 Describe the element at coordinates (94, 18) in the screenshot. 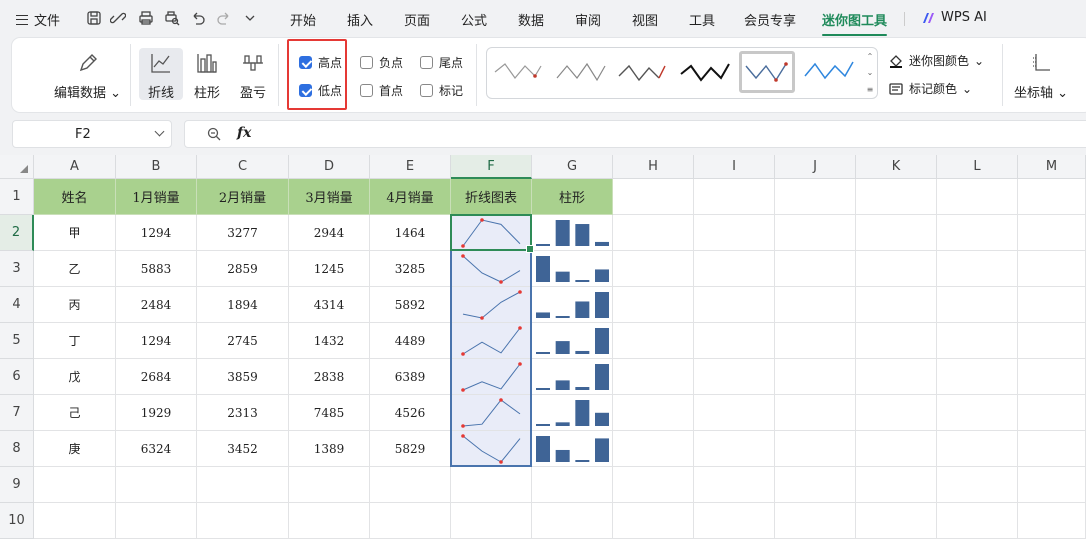

I see `save-icon` at that location.